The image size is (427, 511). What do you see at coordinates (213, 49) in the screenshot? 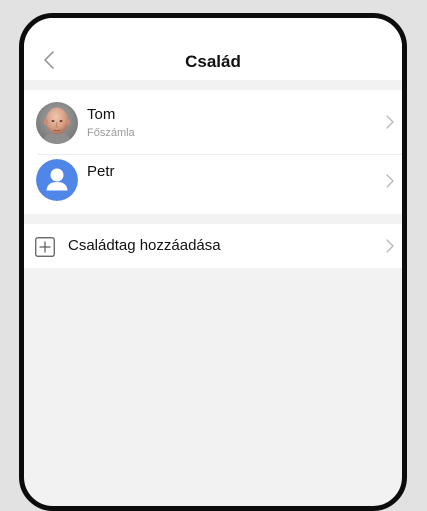
I see `navigation-bar: Család` at bounding box center [213, 49].